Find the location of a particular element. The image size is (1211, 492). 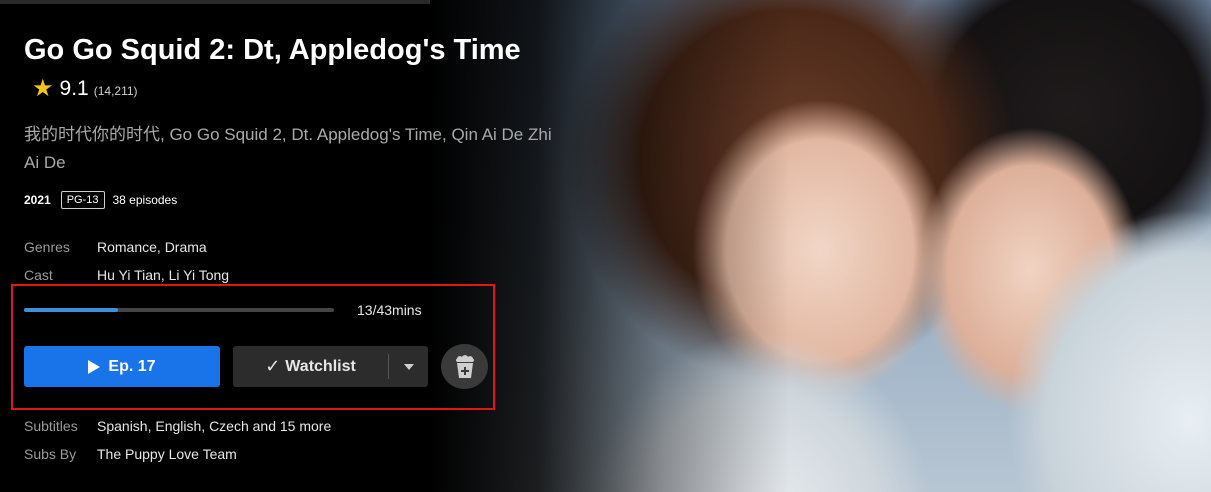

release-year: 2021 is located at coordinates (37, 200).